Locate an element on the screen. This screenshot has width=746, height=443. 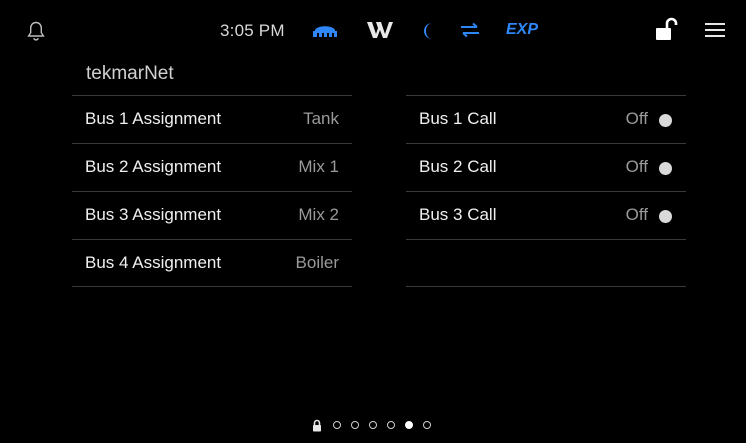
list-item-label: Bus 2 Call is located at coordinates (458, 166).